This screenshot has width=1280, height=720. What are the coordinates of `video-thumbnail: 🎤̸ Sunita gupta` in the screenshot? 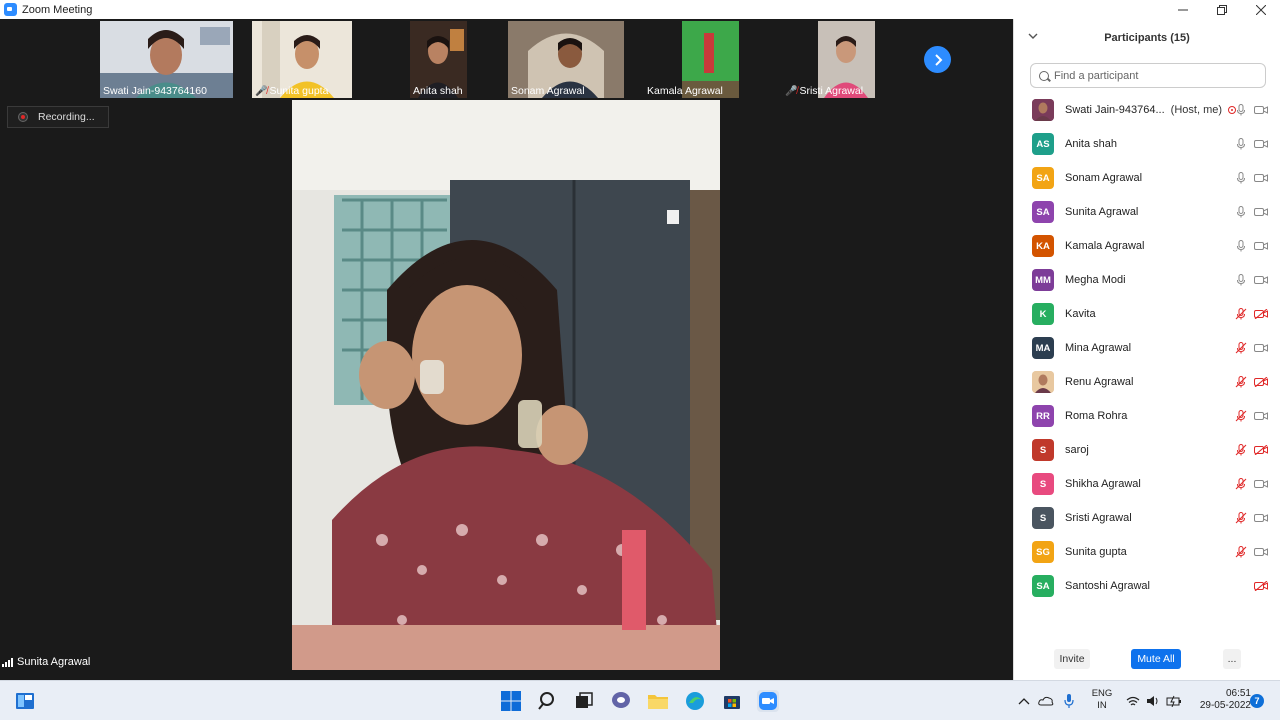 It's located at (302, 59).